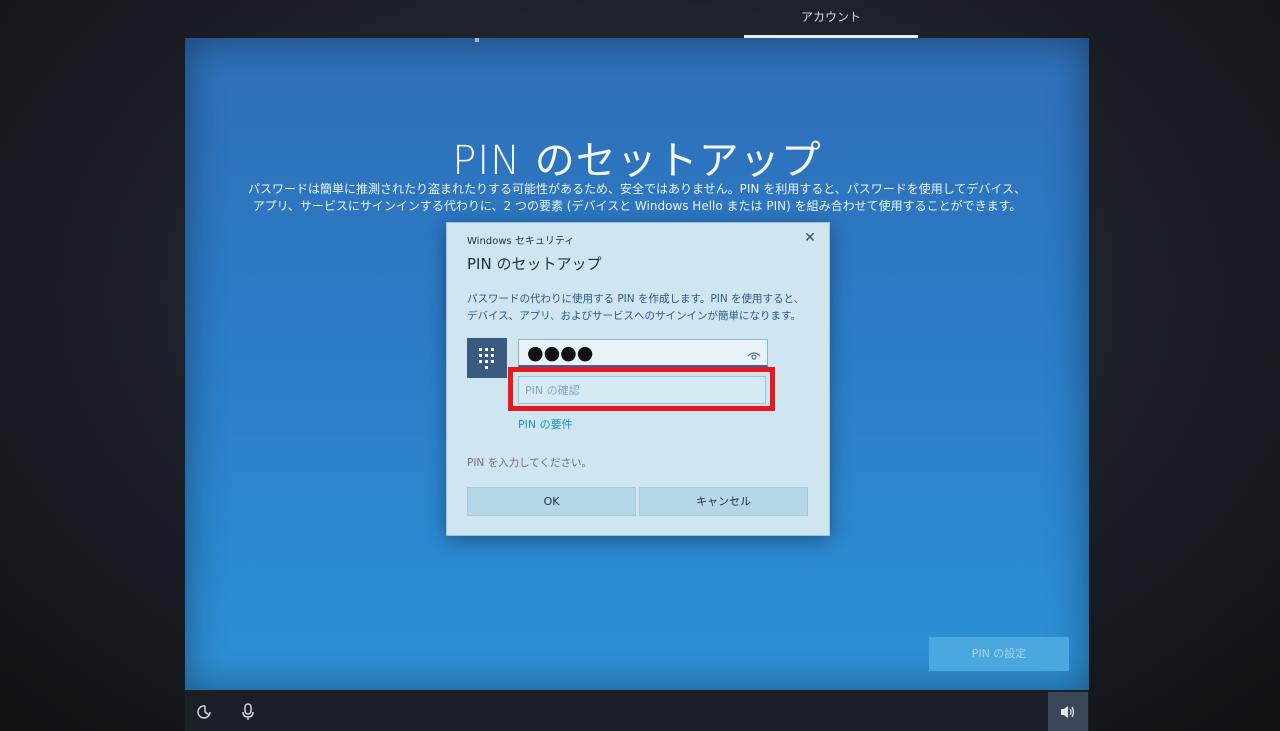  What do you see at coordinates (529, 463) in the screenshot?
I see `pin-status-message: PIN を入力してください。` at bounding box center [529, 463].